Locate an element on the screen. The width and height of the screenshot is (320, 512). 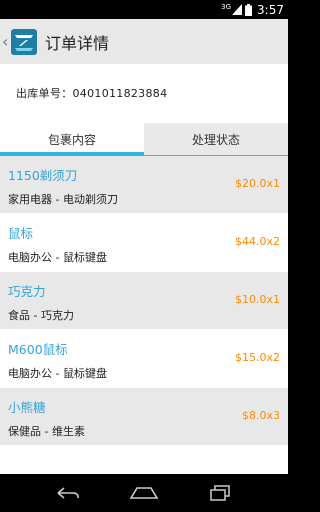
item-category: 食品 - 巧克力 is located at coordinates (41, 315).